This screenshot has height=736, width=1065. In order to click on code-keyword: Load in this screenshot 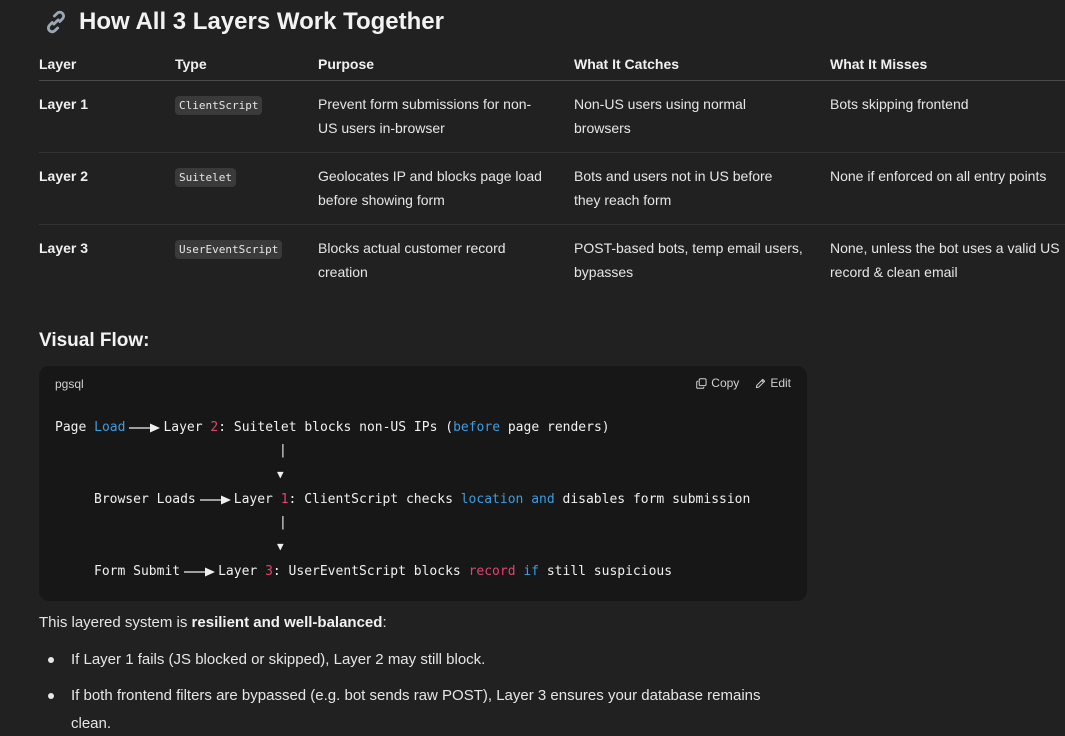, I will do `click(110, 427)`.